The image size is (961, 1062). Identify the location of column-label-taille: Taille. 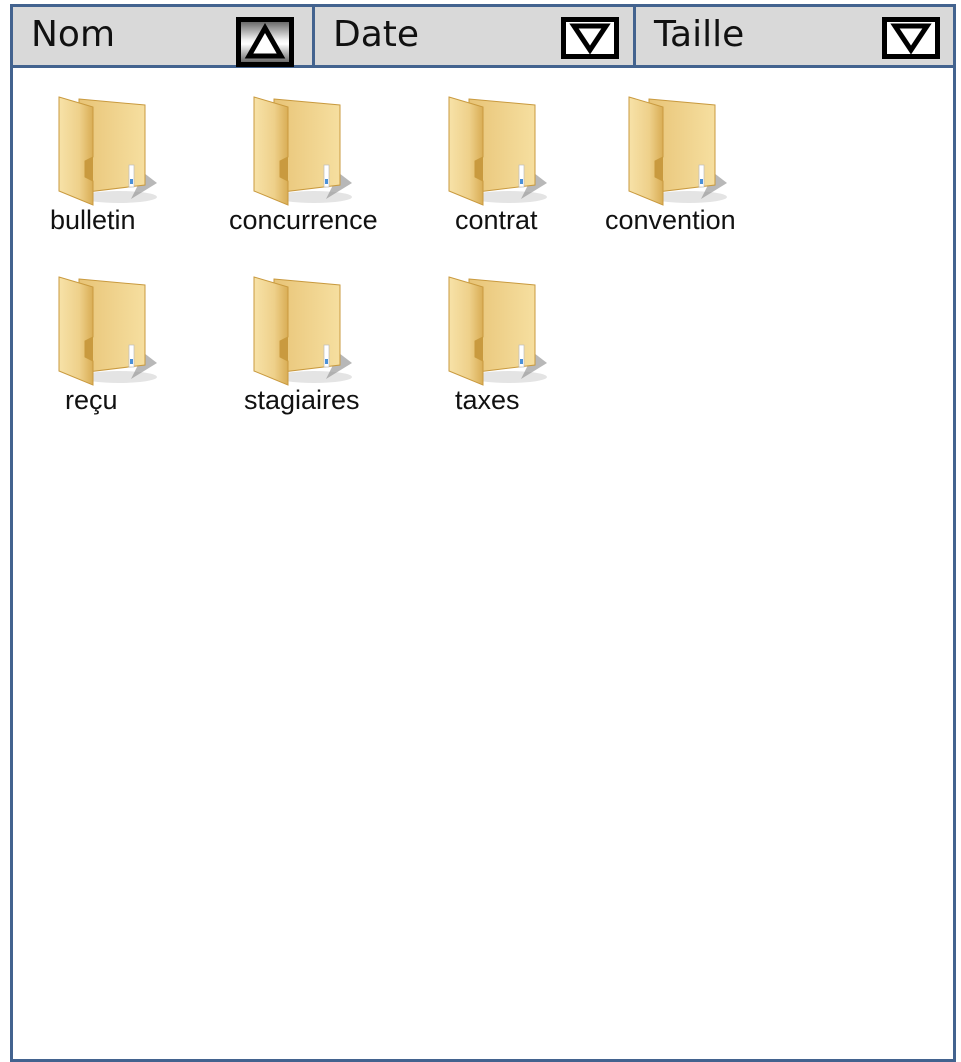
(699, 34).